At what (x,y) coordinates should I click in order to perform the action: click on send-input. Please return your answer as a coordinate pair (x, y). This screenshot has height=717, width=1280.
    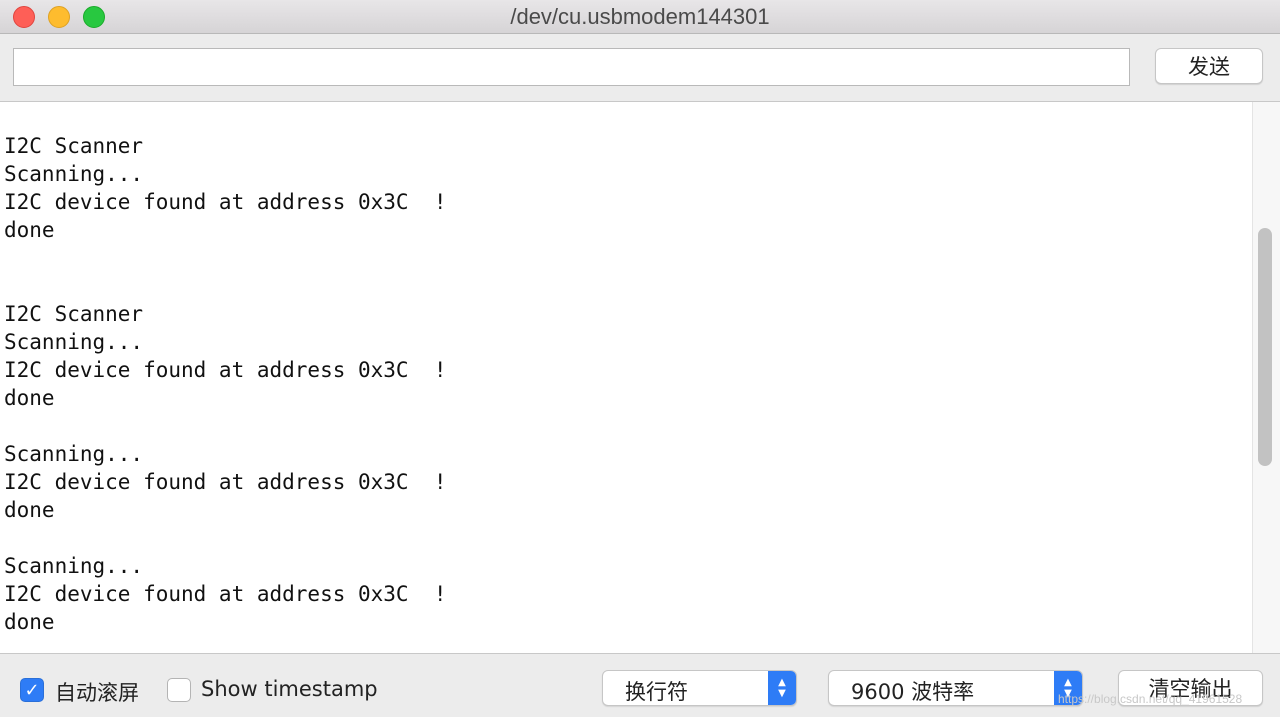
    Looking at the image, I should click on (571, 67).